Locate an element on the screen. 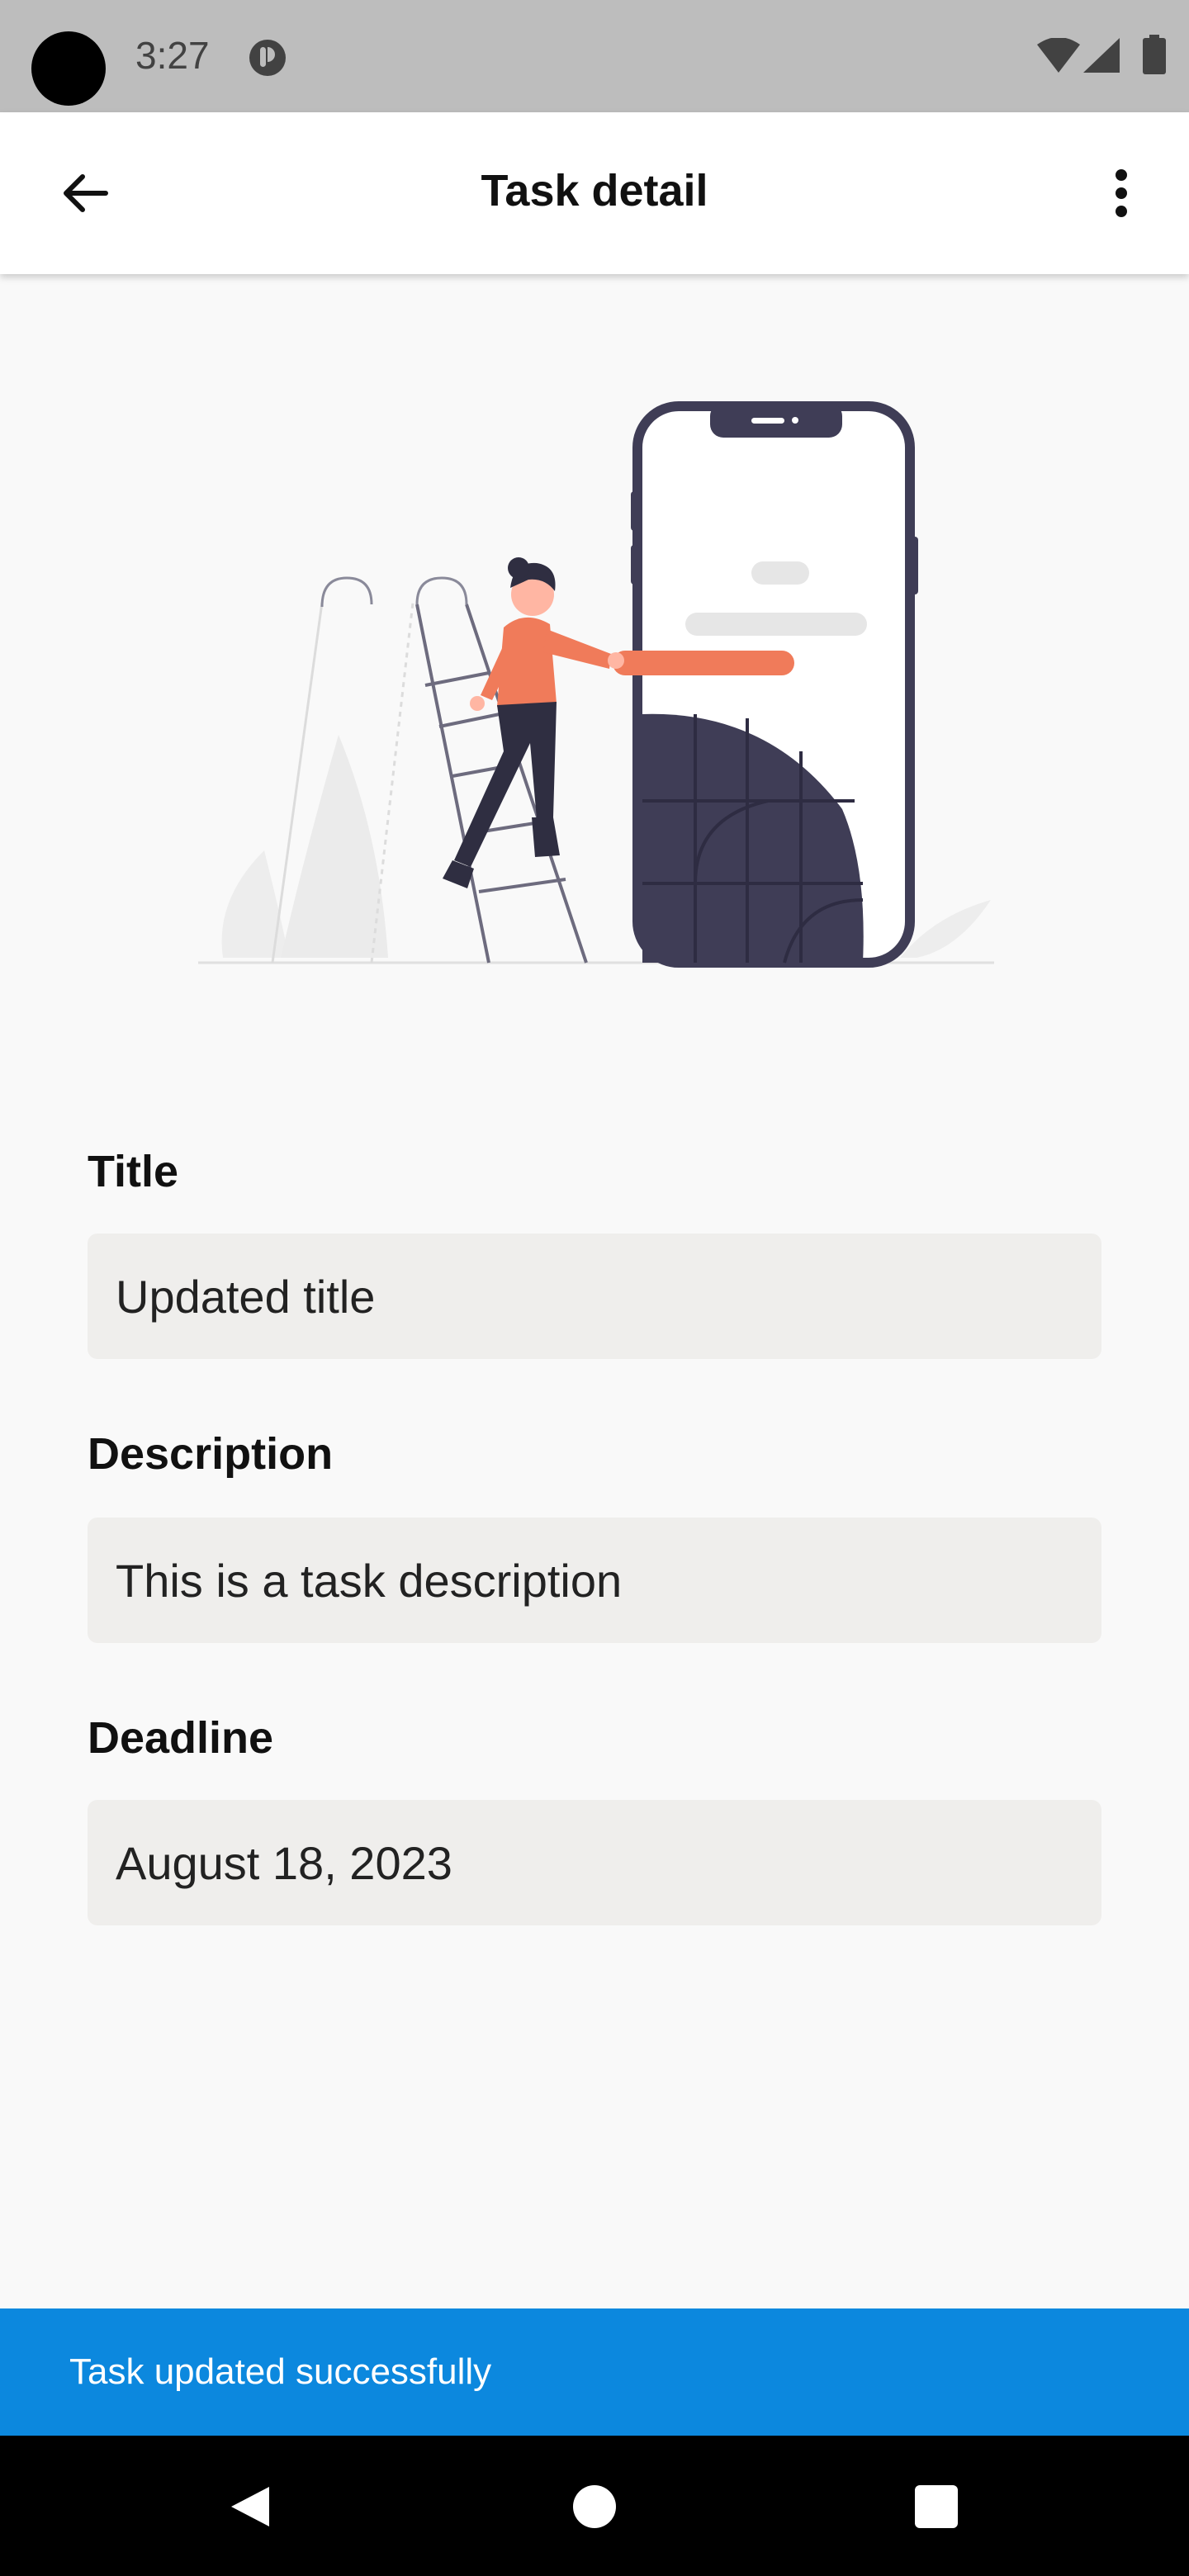 Image resolution: width=1189 pixels, height=2576 pixels. system-nav-bar is located at coordinates (594, 2506).